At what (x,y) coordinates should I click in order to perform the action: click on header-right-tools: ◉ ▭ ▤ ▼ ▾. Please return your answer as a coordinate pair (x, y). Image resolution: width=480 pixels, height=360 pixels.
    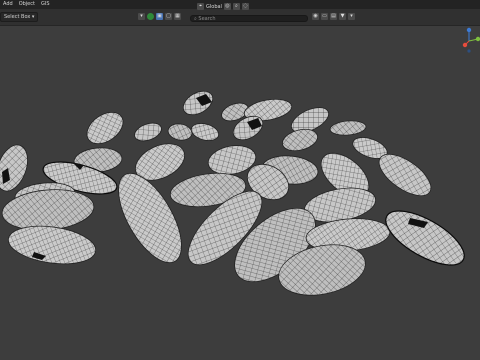
    Looking at the image, I should click on (333, 16).